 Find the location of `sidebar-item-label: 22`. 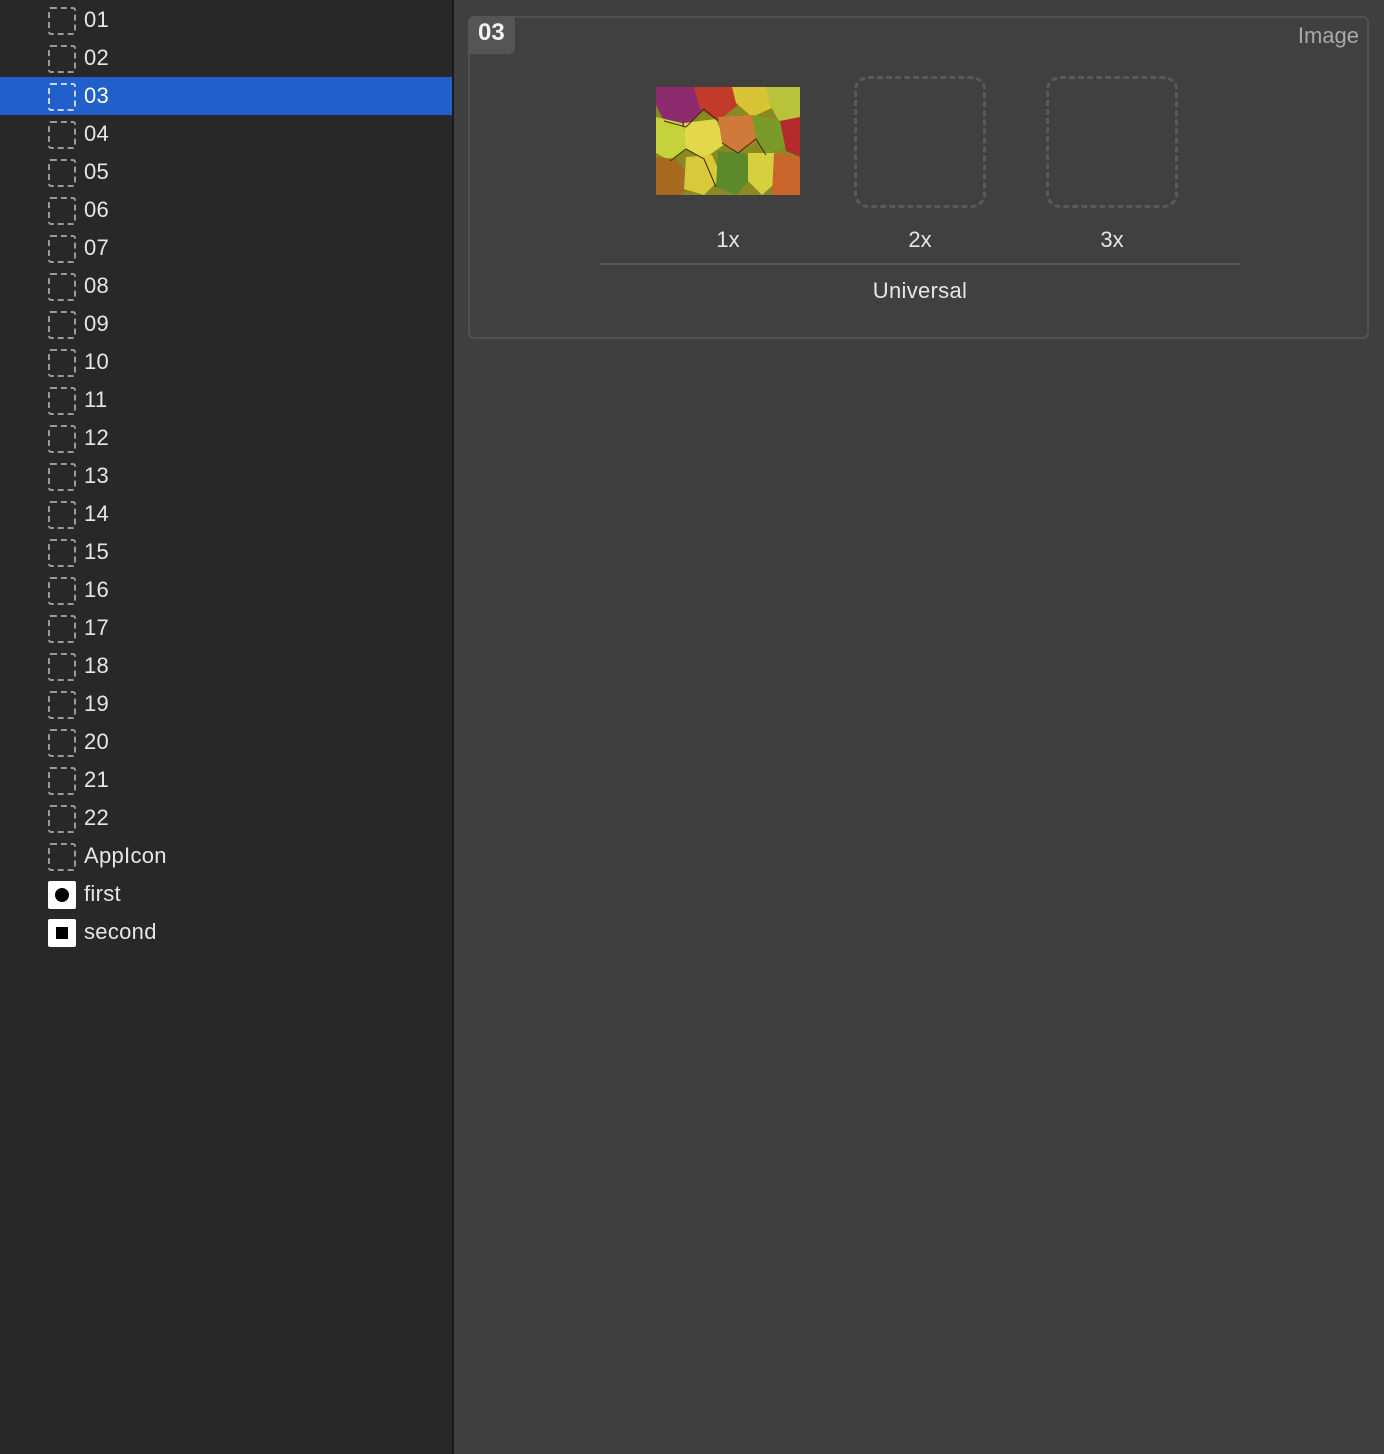

sidebar-item-label: 22 is located at coordinates (97, 817).